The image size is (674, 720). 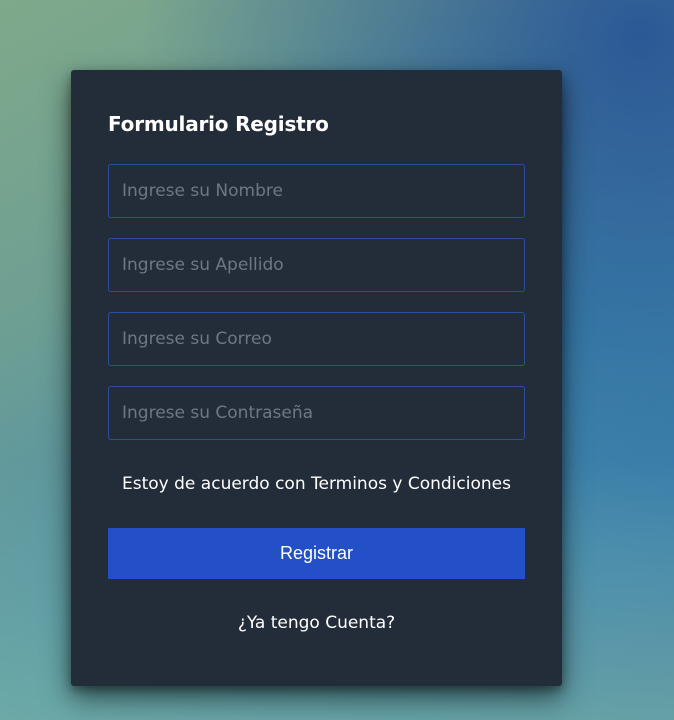 I want to click on email-input, so click(x=316, y=339).